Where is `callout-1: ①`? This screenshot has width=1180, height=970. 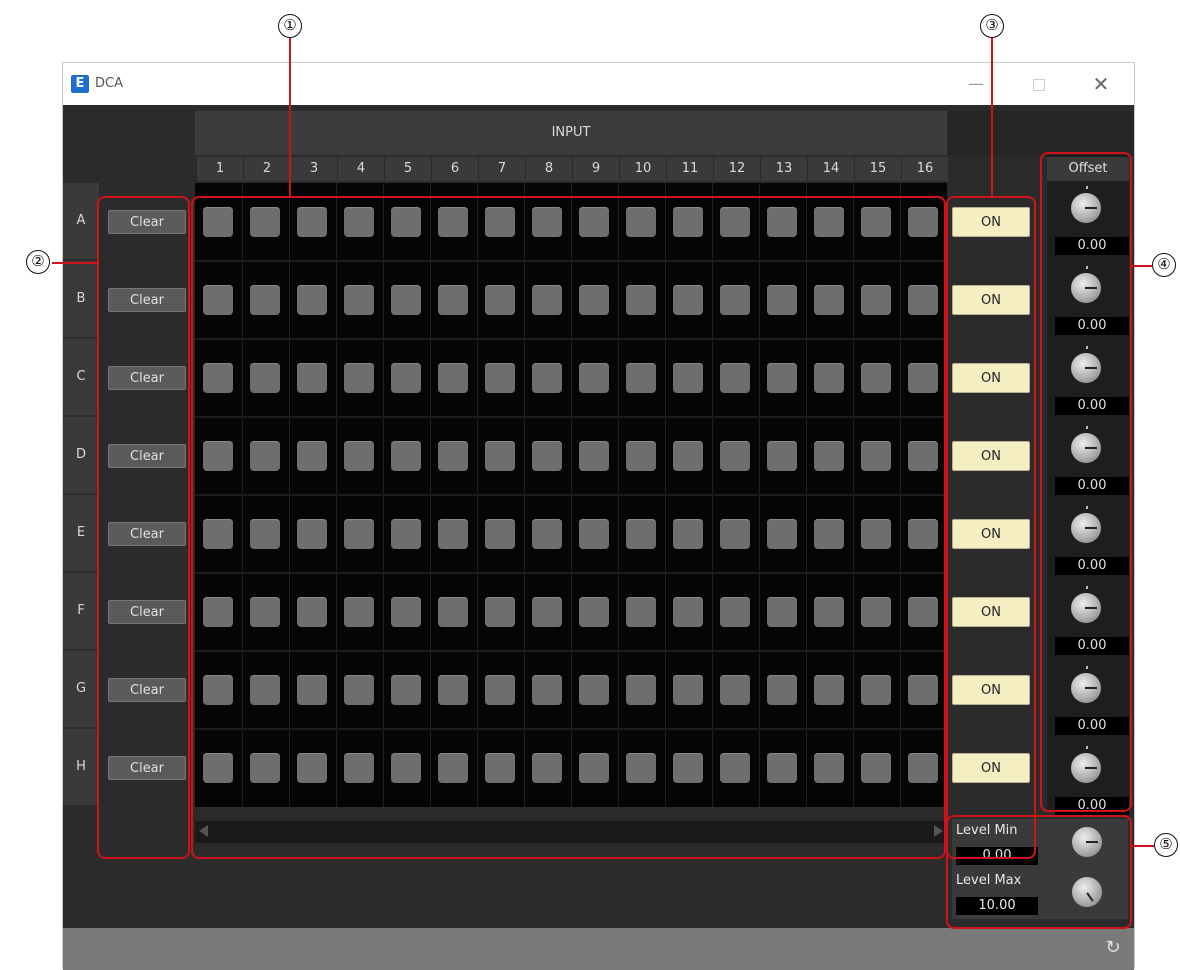
callout-1: ① is located at coordinates (290, 26).